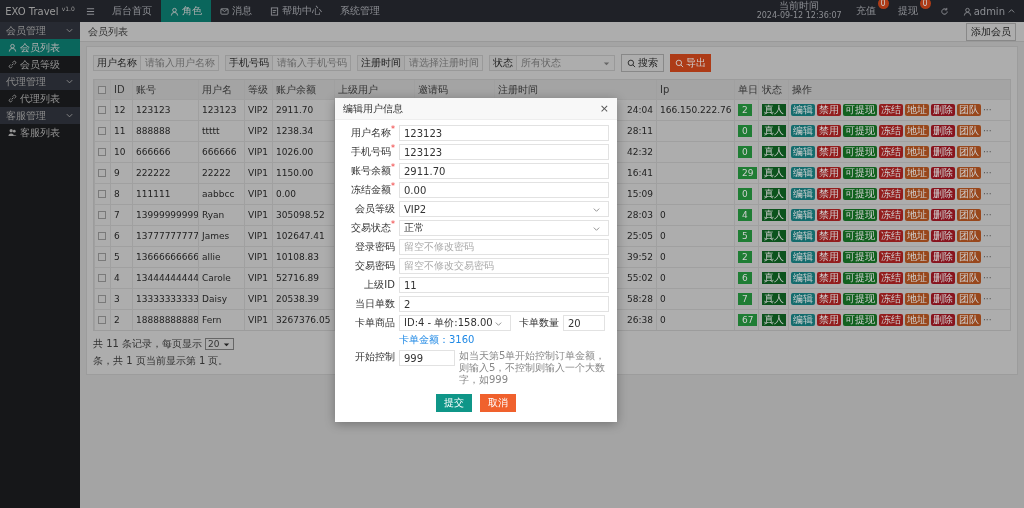 Image resolution: width=1024 pixels, height=508 pixels. What do you see at coordinates (642, 63) in the screenshot?
I see `search-button: 搜索` at bounding box center [642, 63].